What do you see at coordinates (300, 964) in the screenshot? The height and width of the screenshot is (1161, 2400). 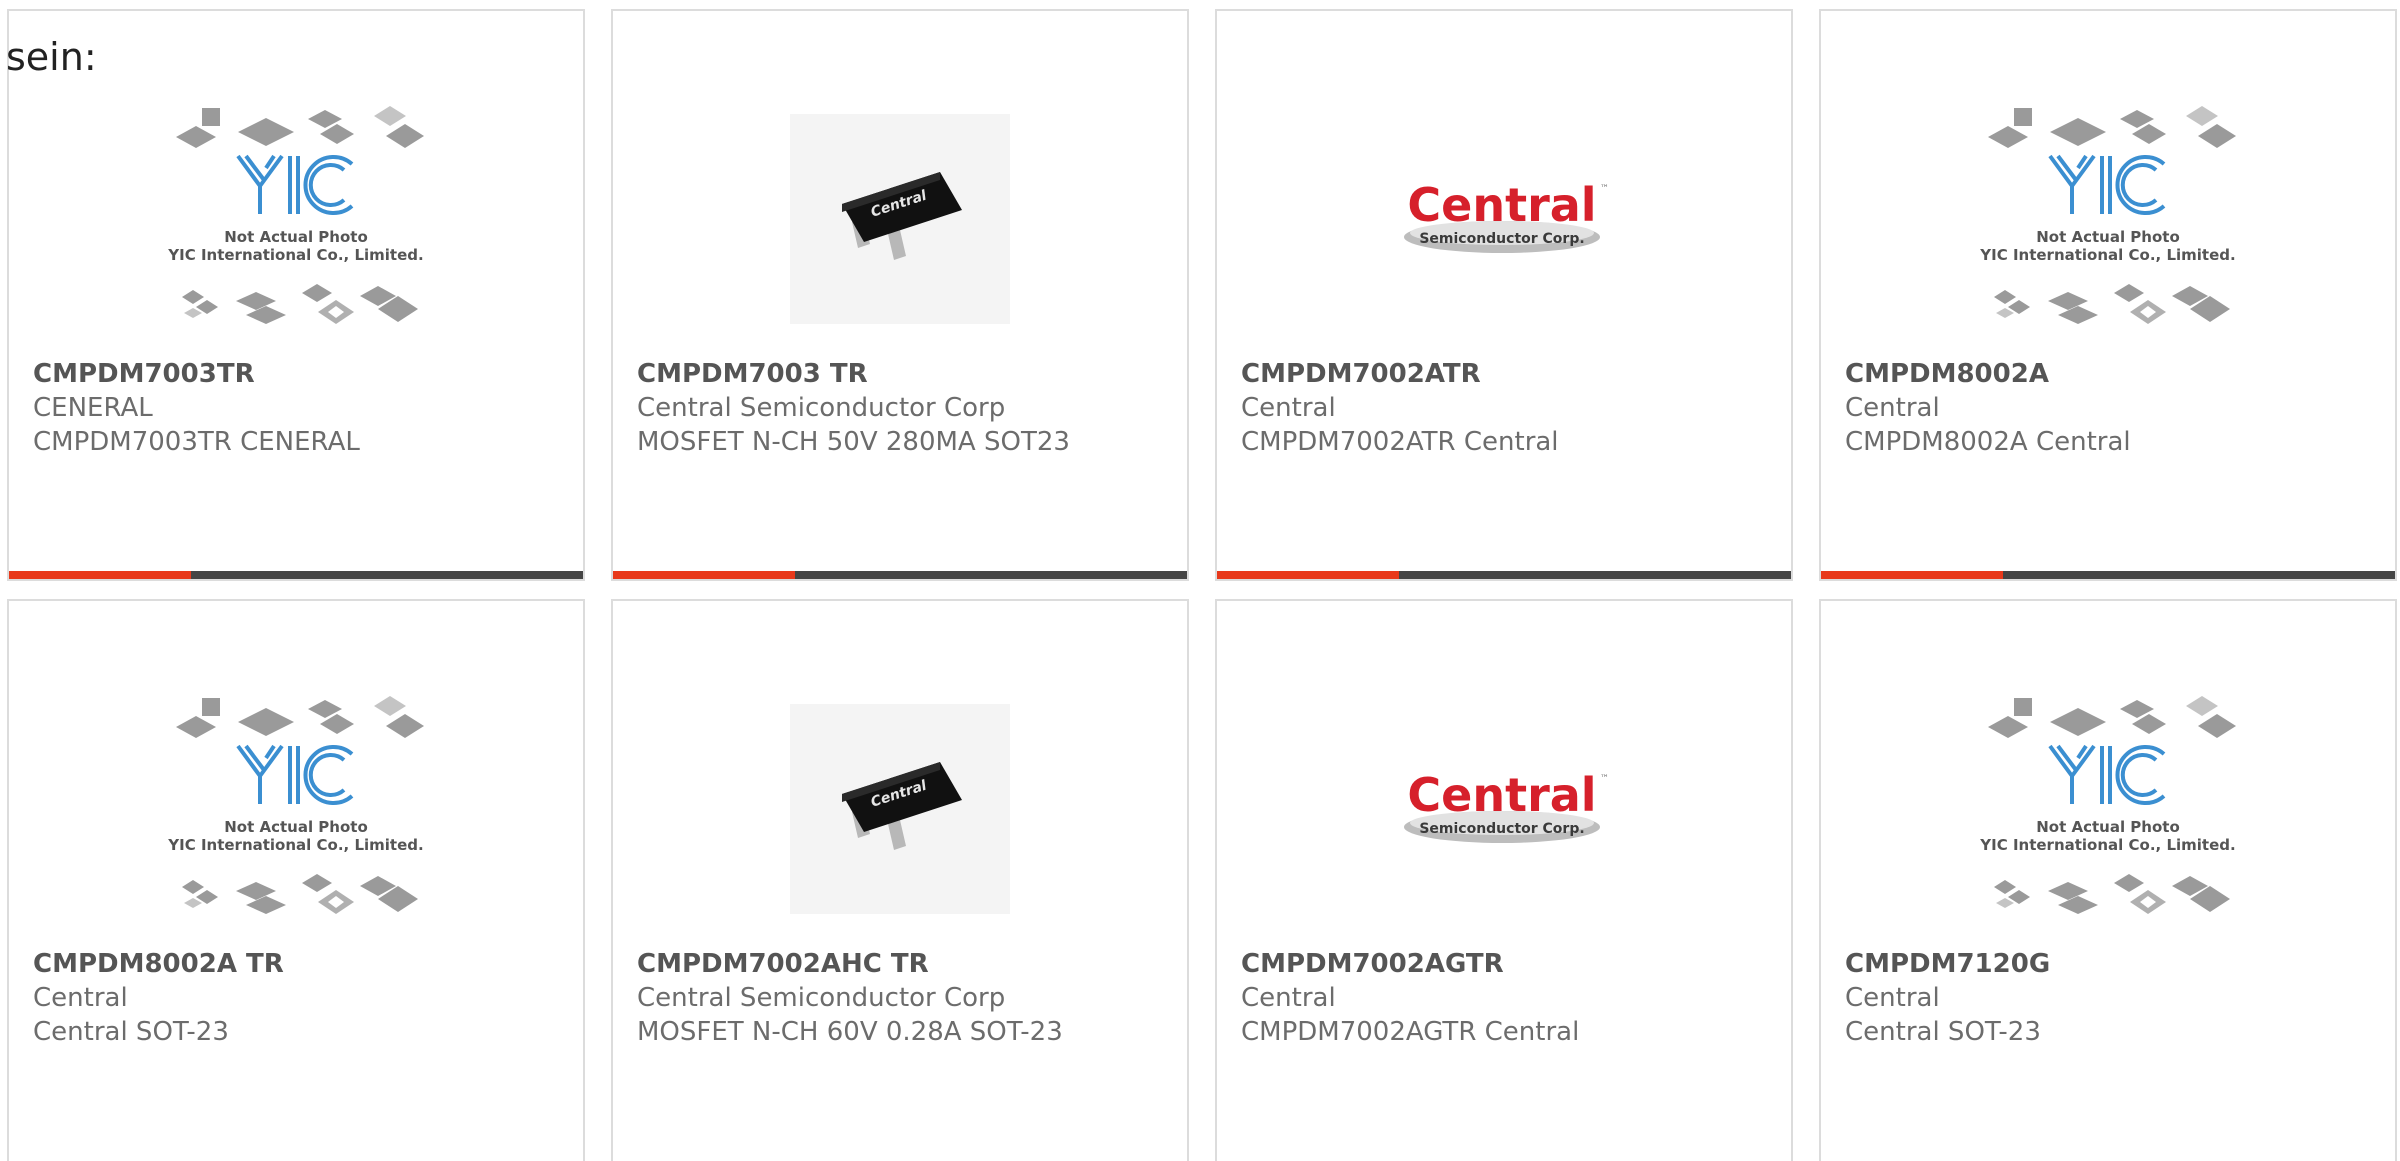 I see `product-part-number: CMPDM8002A TR` at bounding box center [300, 964].